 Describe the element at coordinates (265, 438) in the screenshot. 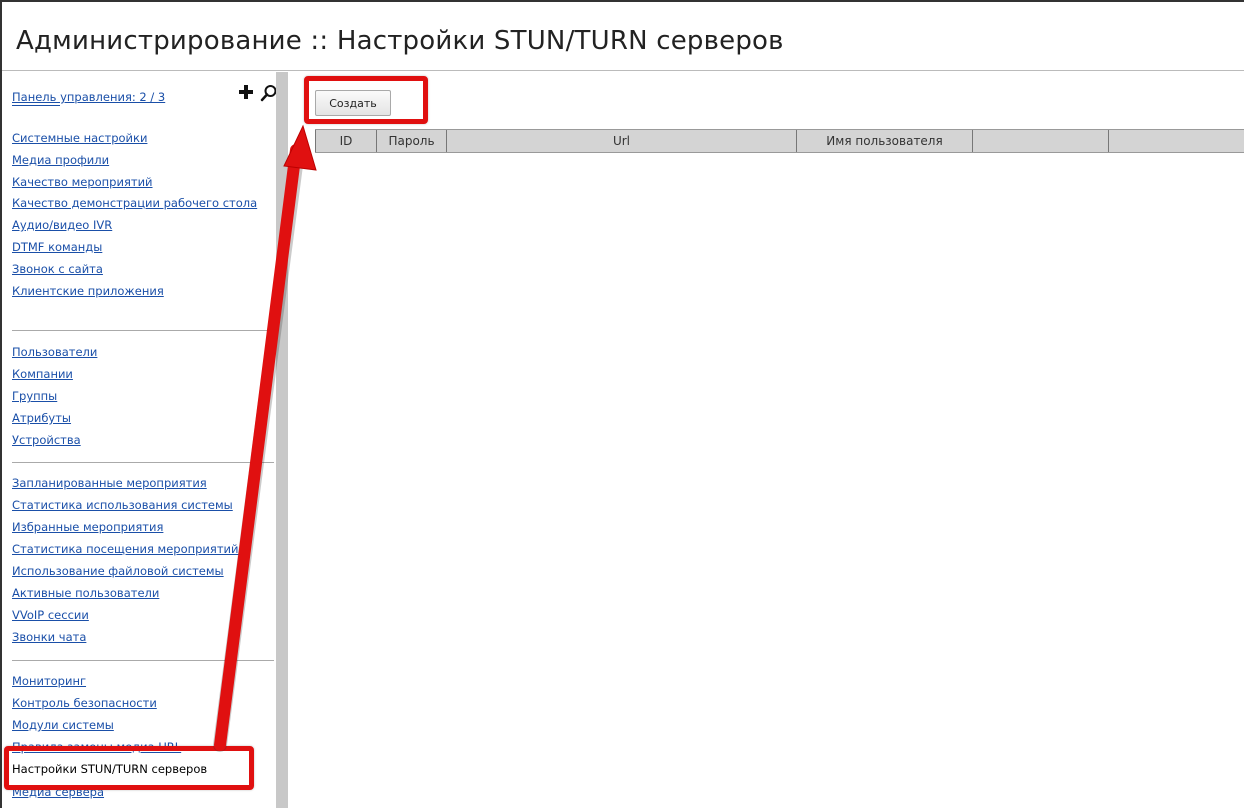

I see `annotation-arrow` at that location.